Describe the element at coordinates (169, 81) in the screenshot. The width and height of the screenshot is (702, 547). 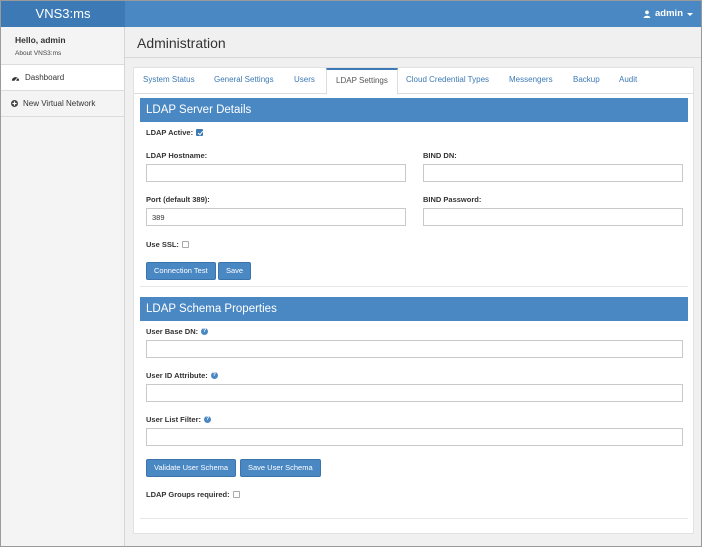
I see `tab-system-status: System Status` at that location.